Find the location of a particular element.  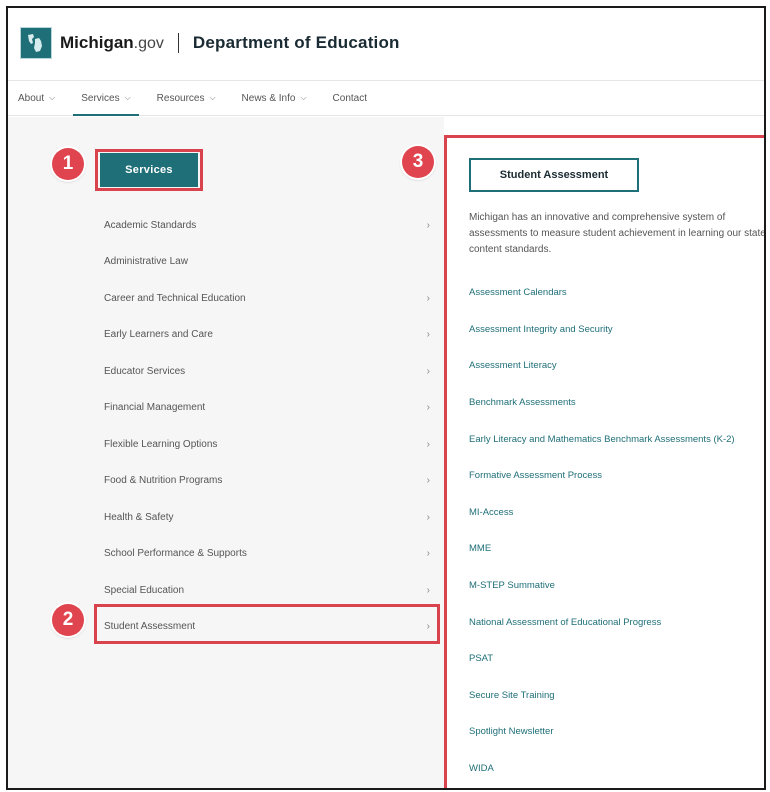

link-assessment-literacy: Assessment Literacy is located at coordinates (614, 366).